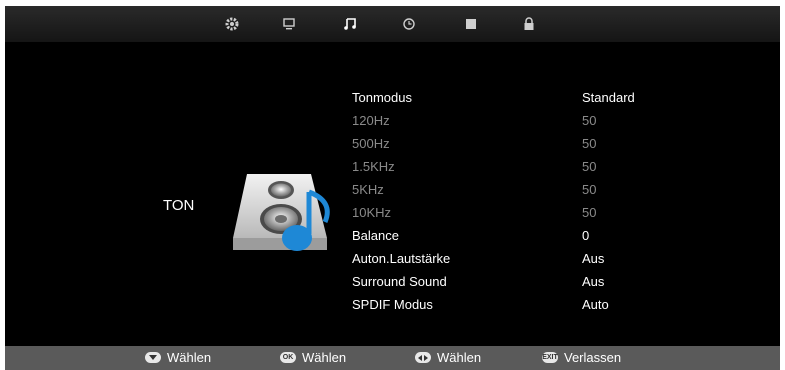 The image size is (785, 370). What do you see at coordinates (392, 358) in the screenshot?
I see `key-hint-bar: Wählen OK Wählen Wählen EXIT Verlassen` at bounding box center [392, 358].